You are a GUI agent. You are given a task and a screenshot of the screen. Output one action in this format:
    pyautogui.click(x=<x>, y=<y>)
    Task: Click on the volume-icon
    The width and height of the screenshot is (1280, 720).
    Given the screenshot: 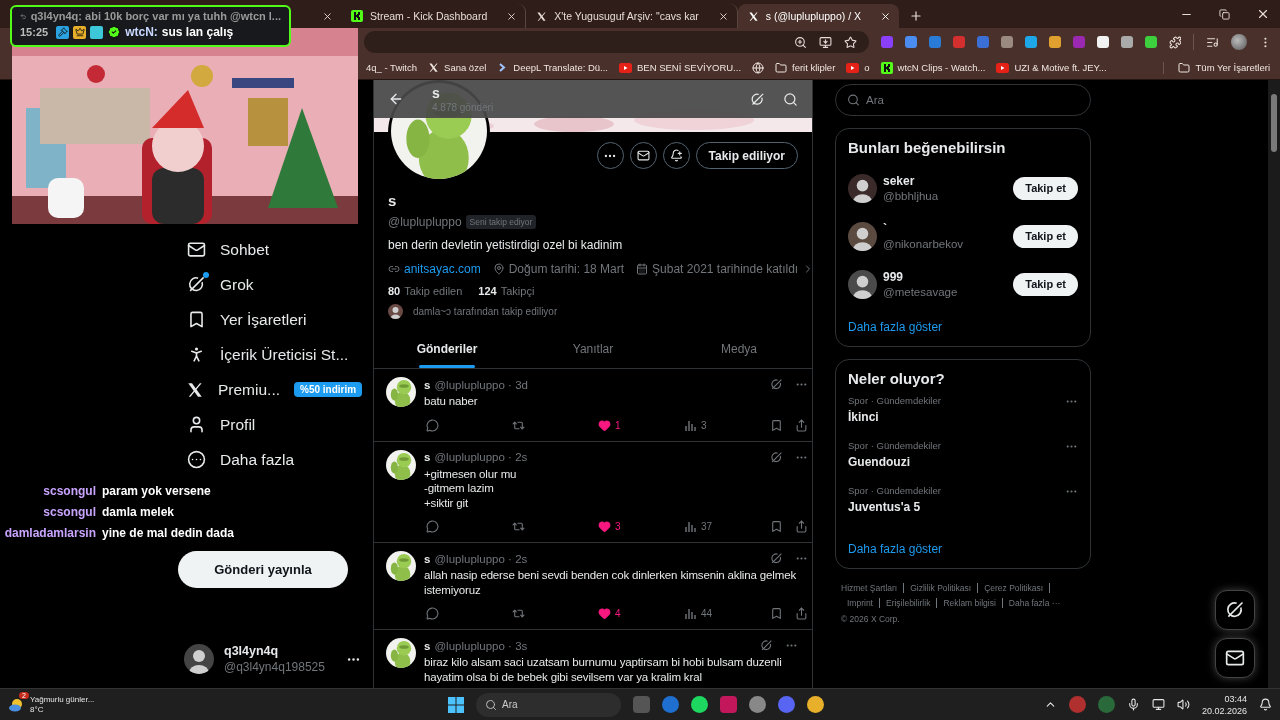 What is the action you would take?
    pyautogui.click(x=1183, y=704)
    